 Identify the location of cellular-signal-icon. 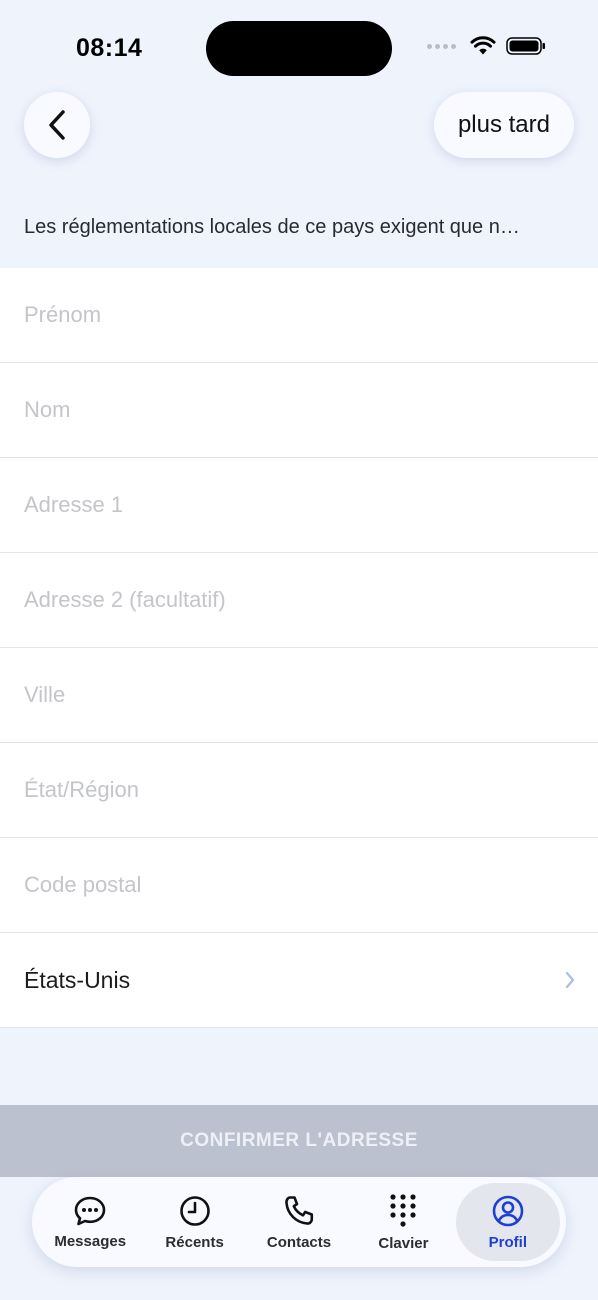
(441, 46).